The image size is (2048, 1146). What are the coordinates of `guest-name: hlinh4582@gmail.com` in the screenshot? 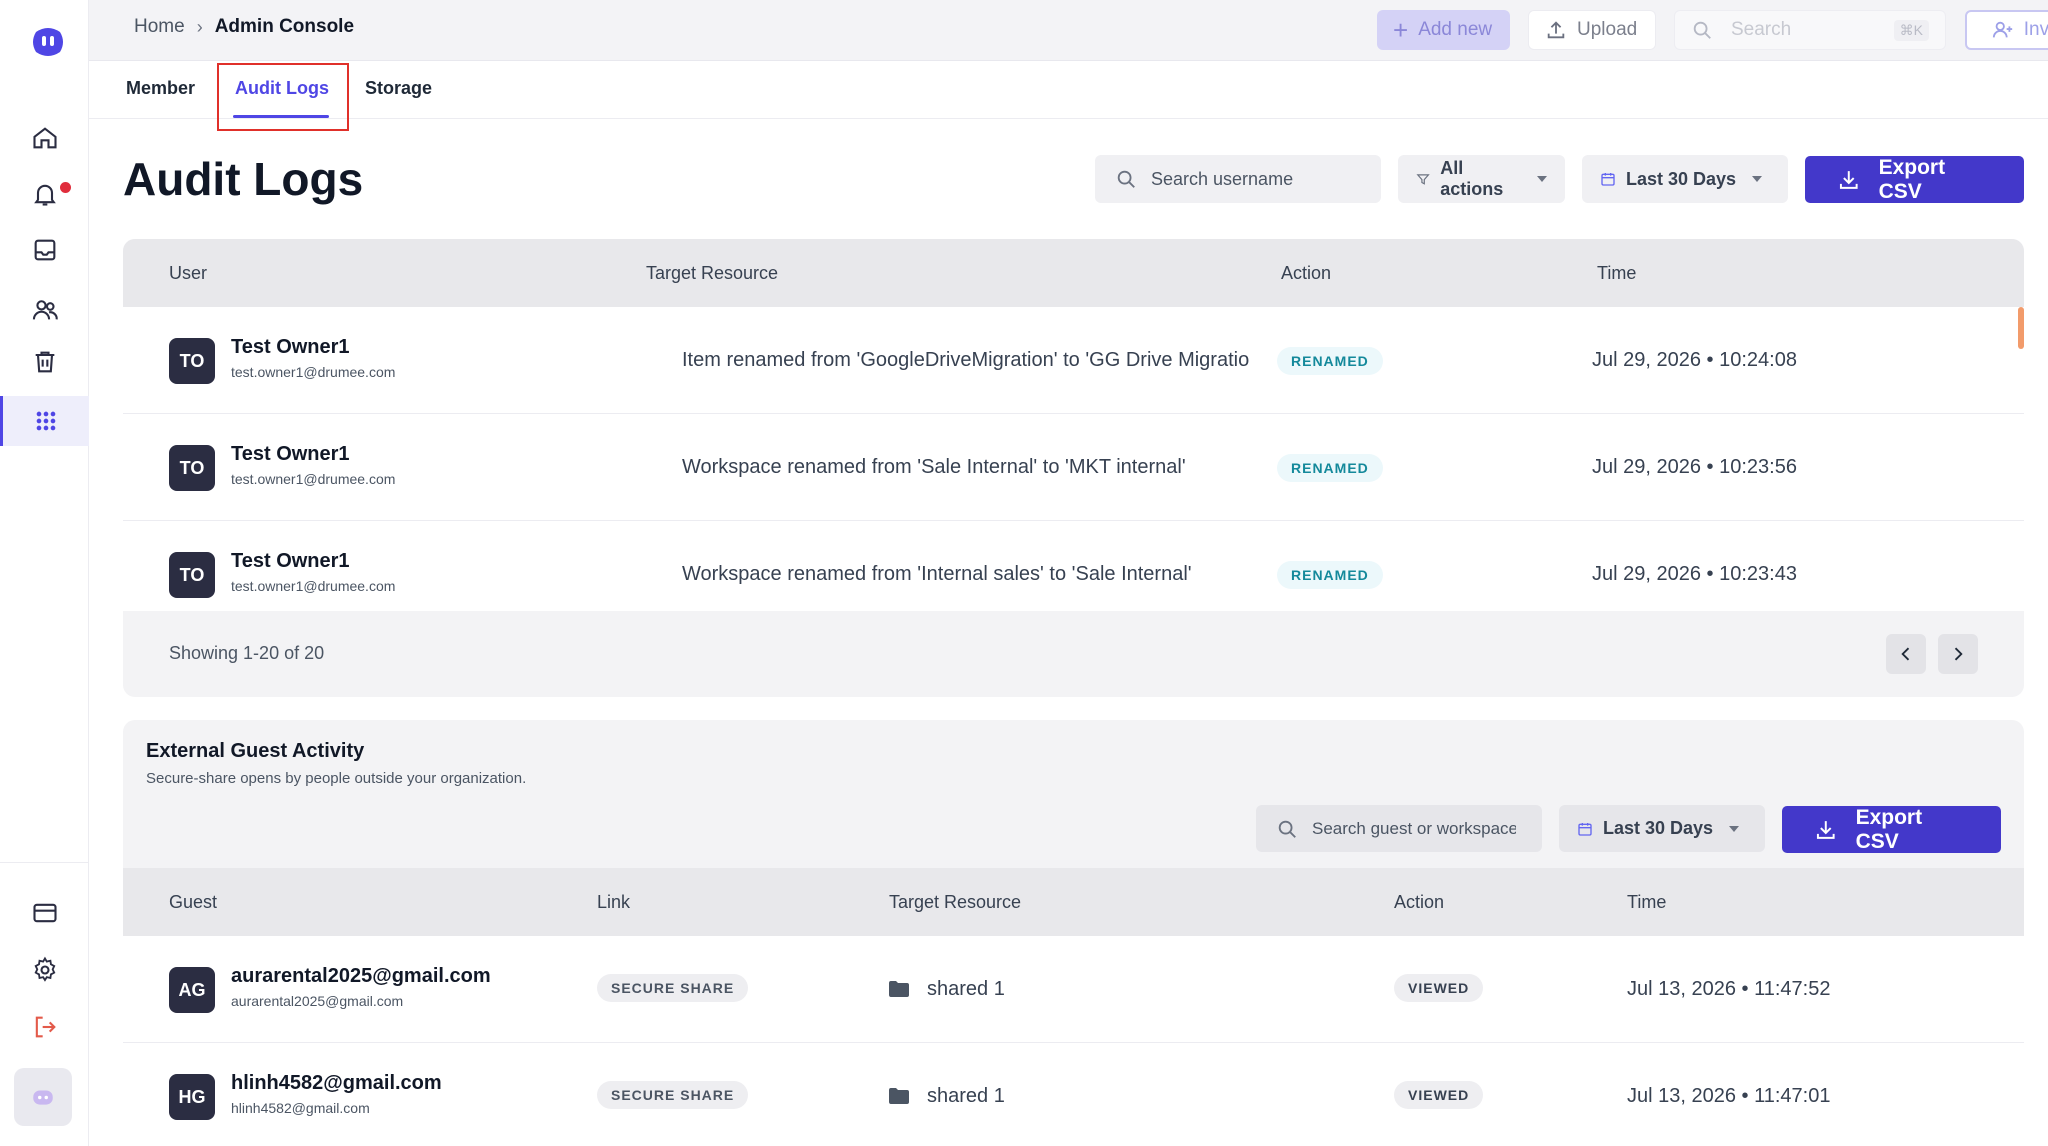 It's located at (336, 1083).